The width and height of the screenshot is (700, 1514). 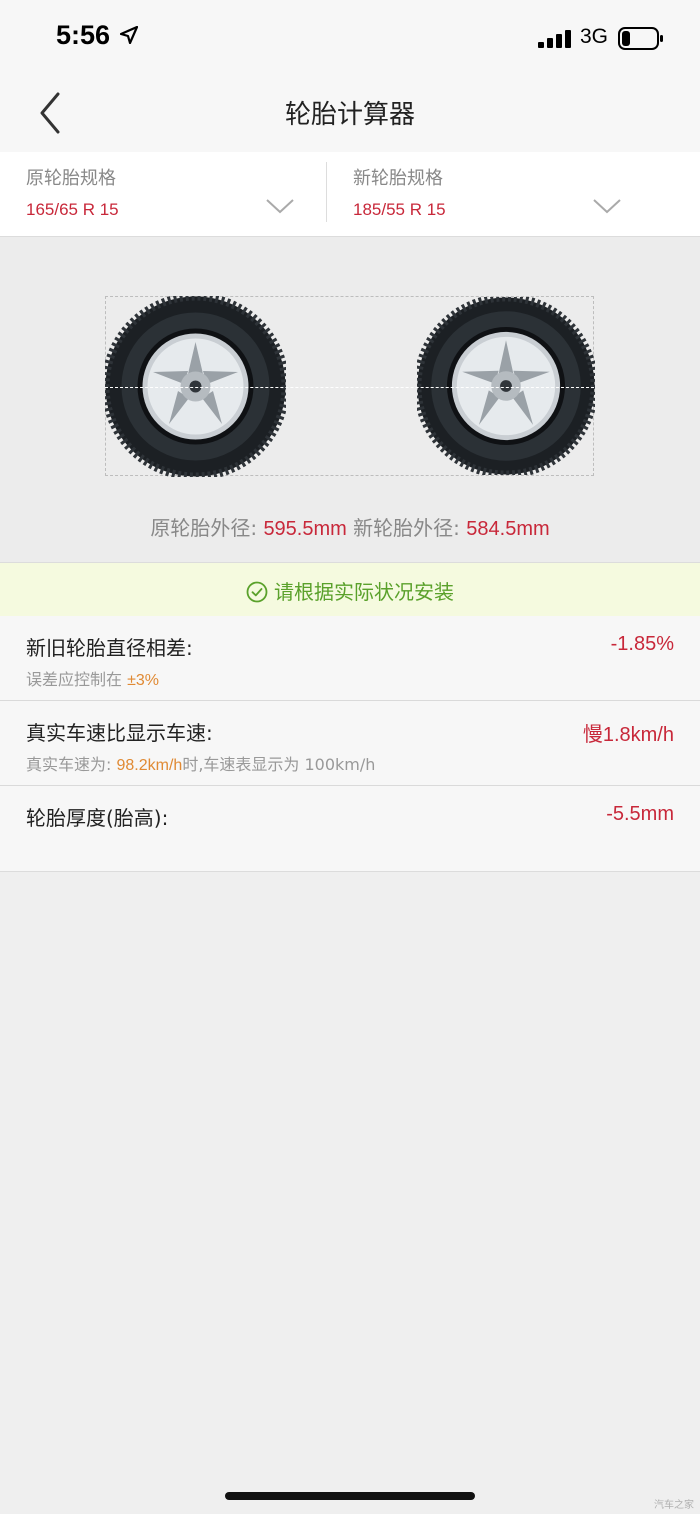 I want to click on original-diameter-label: 原轮胎外径:, so click(x=204, y=528).